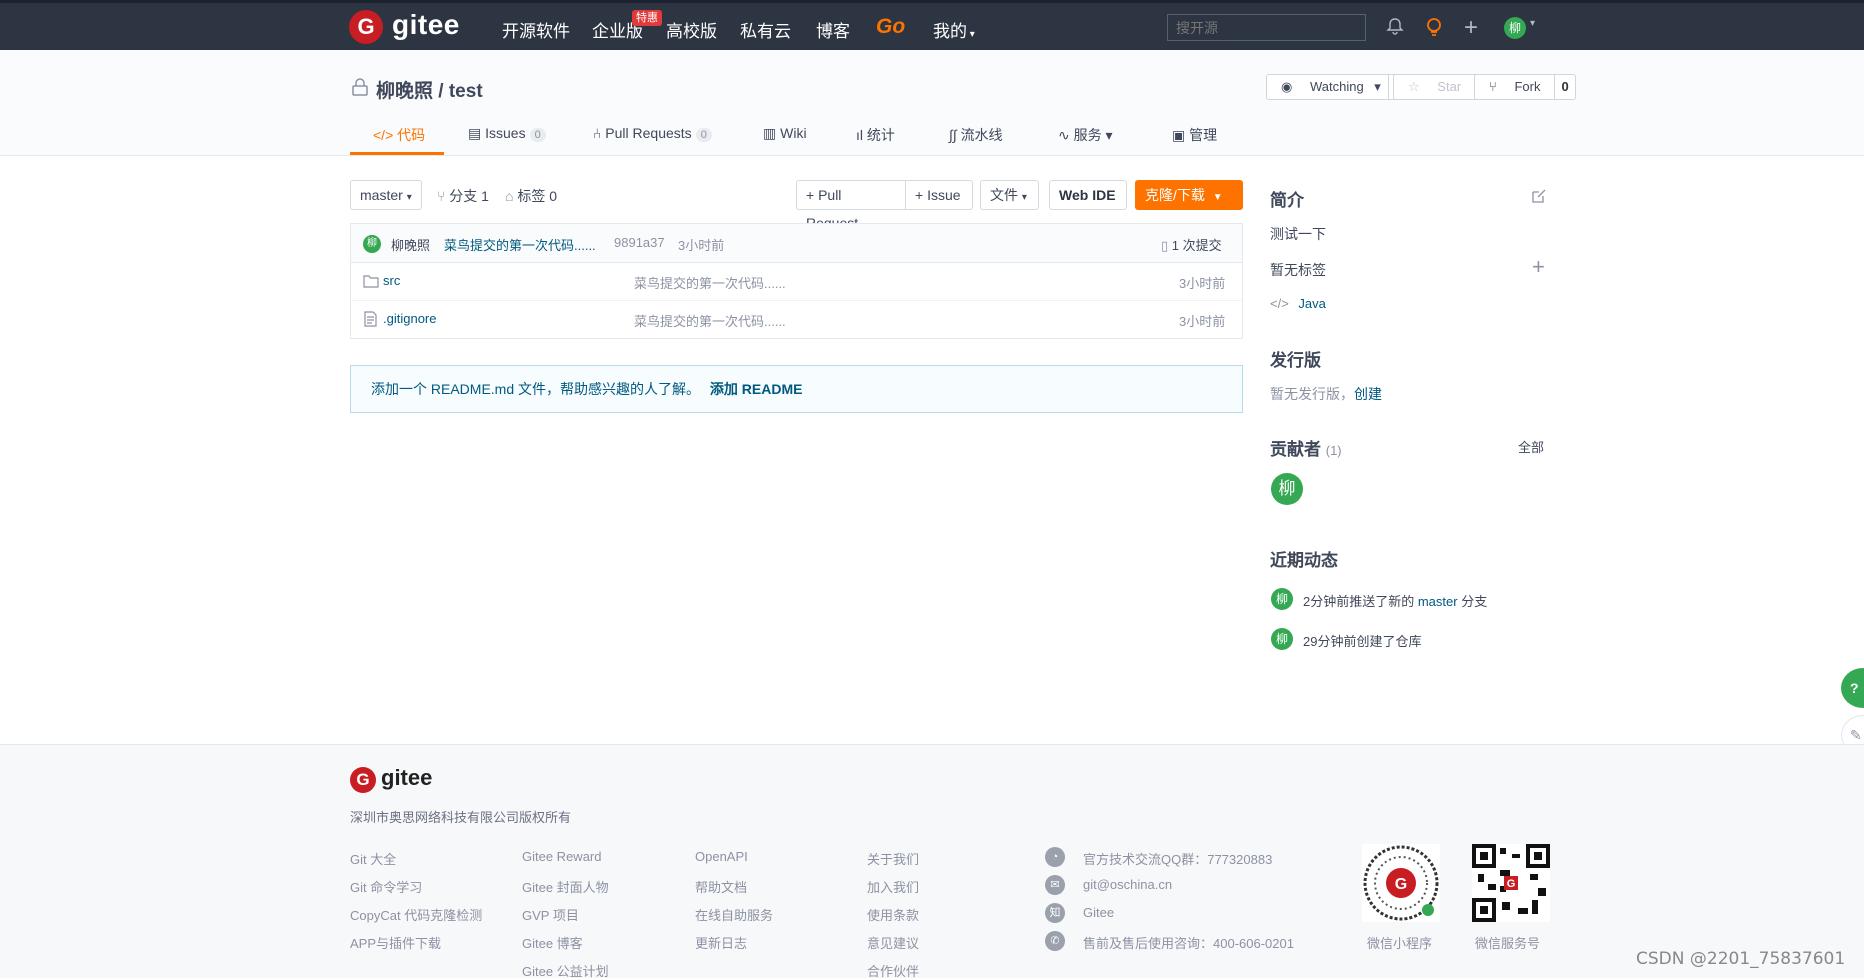  Describe the element at coordinates (565, 970) in the screenshot. I see `footer-link: Gitee 公益计划` at that location.